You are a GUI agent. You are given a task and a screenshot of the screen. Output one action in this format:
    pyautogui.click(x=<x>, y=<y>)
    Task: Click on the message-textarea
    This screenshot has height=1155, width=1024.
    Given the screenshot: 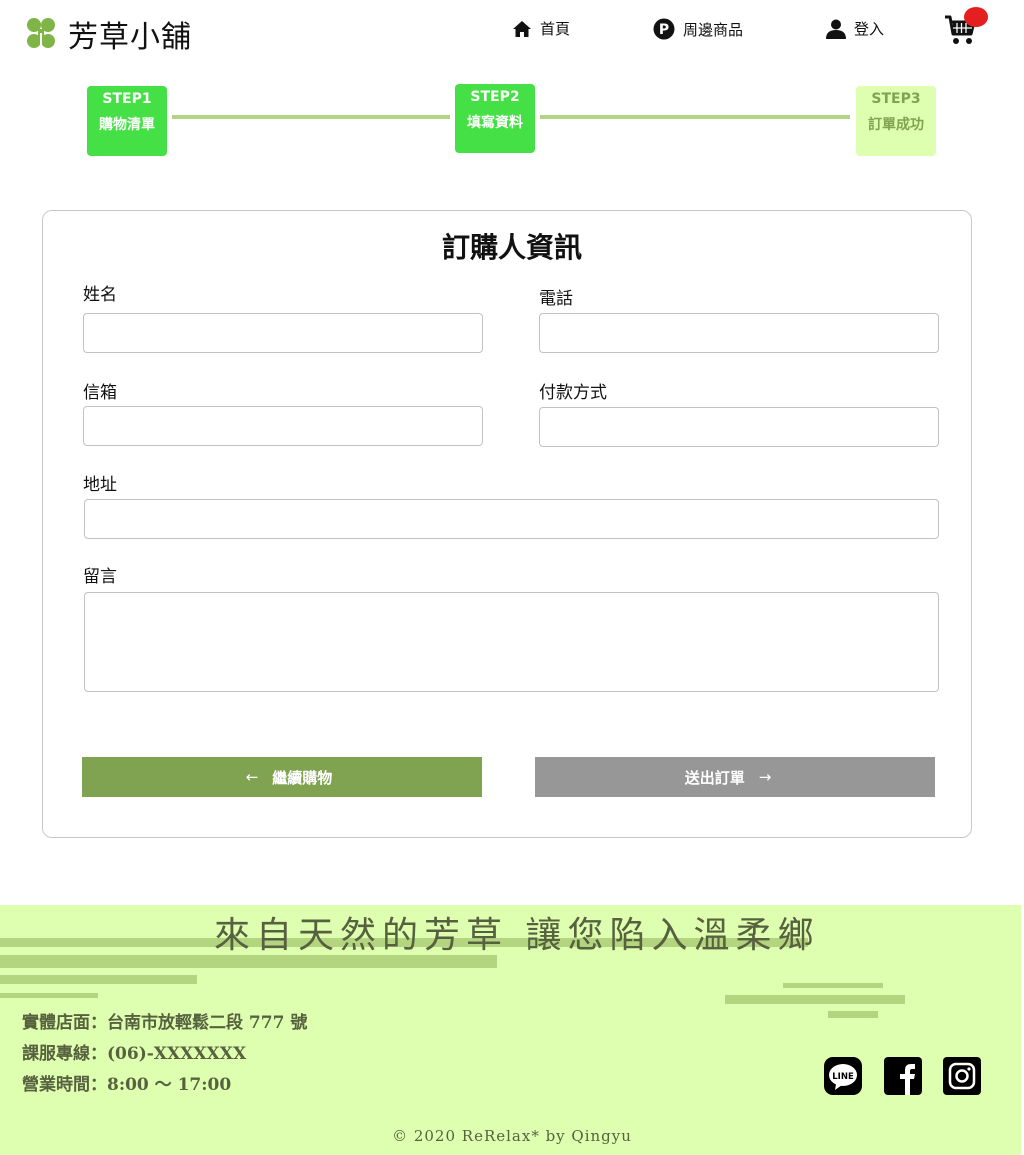 What is the action you would take?
    pyautogui.click(x=511, y=642)
    